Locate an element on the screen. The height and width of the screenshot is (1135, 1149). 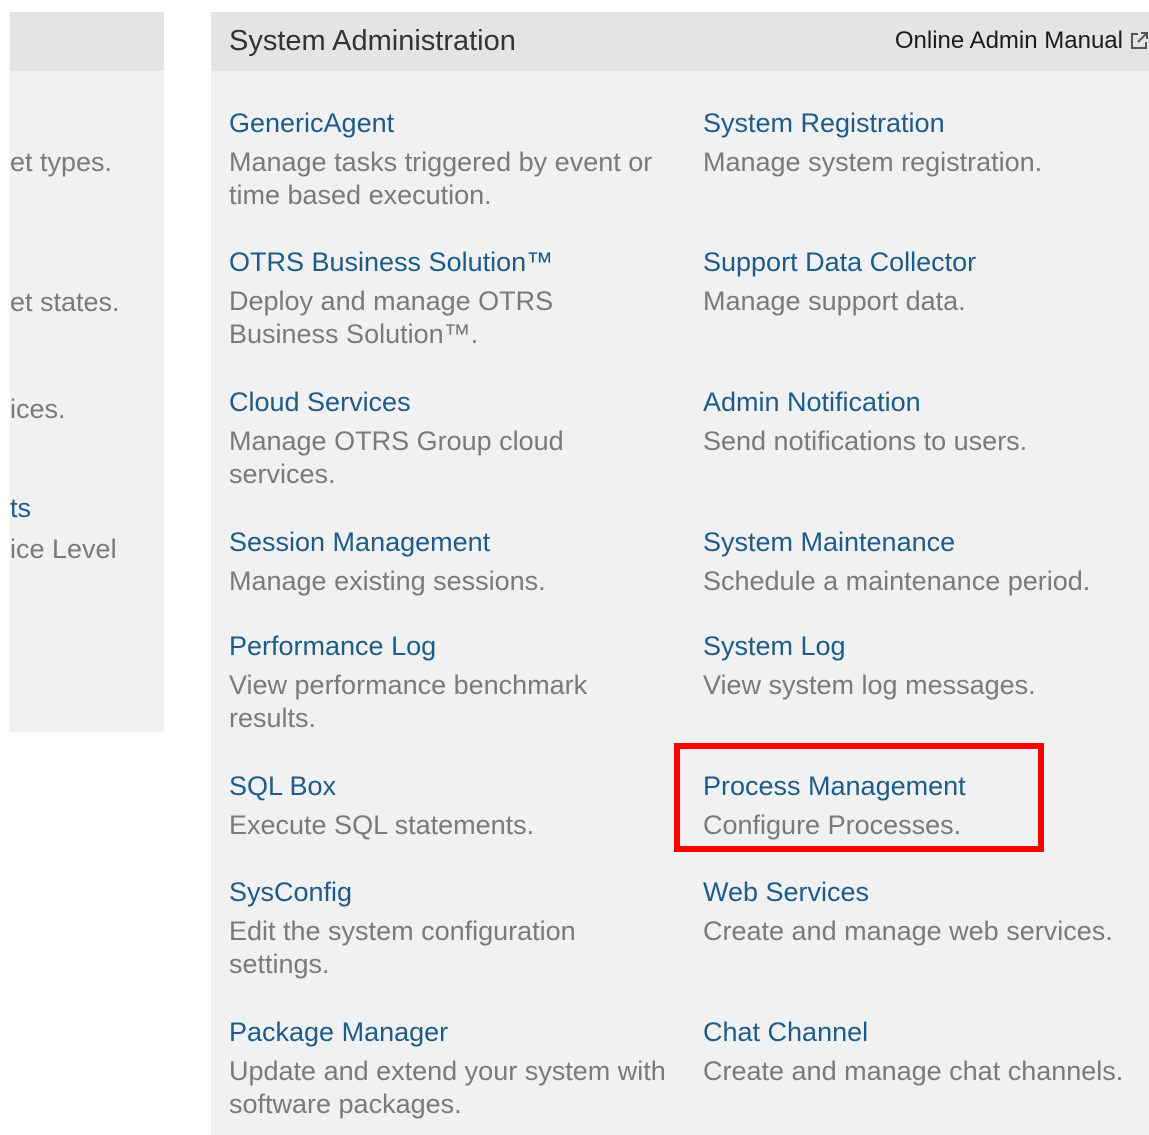
manual-link-label: Online Admin Manual is located at coordinates (1008, 40).